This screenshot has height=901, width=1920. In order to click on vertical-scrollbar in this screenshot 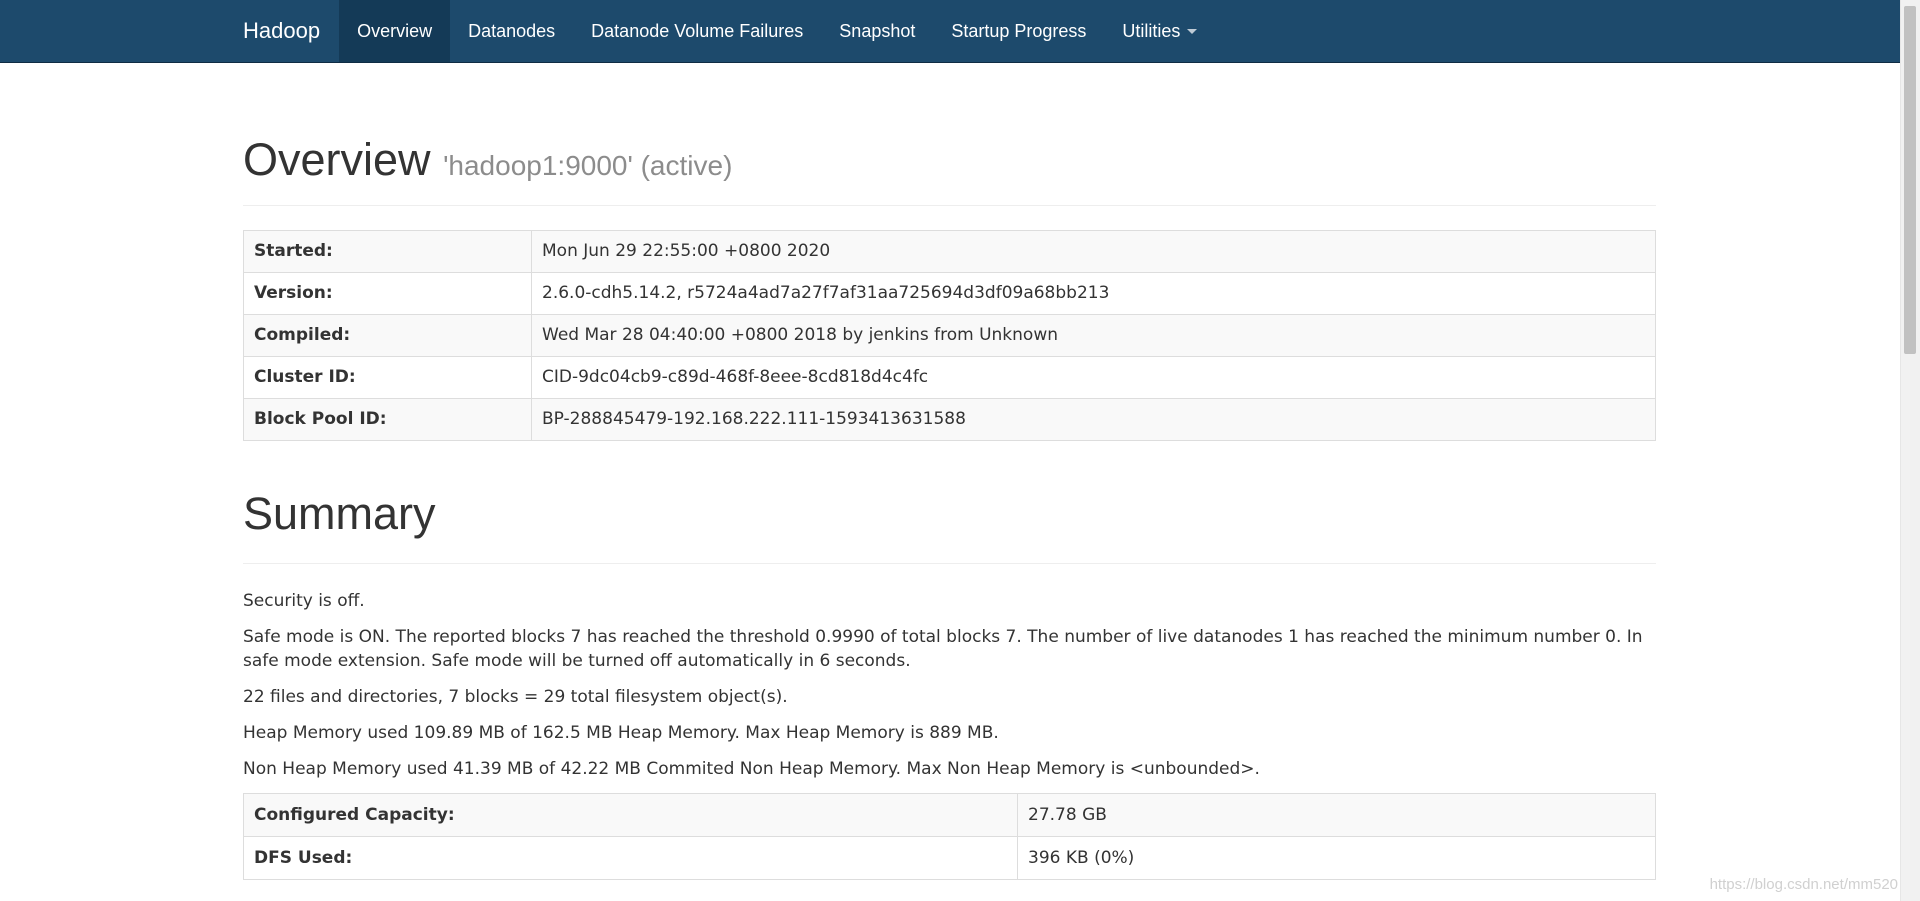, I will do `click(1910, 450)`.